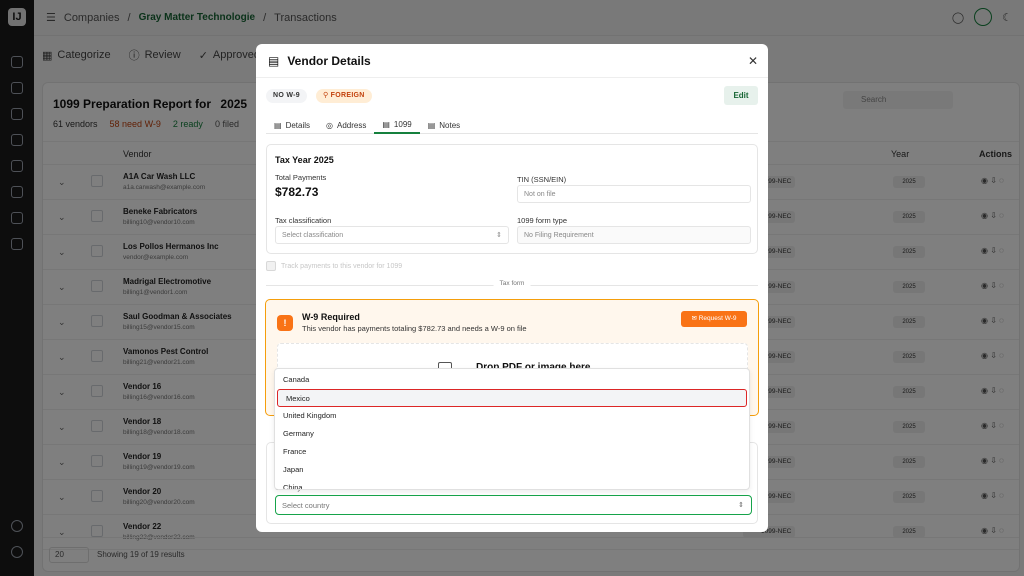 This screenshot has height=576, width=1024. What do you see at coordinates (542, 179) in the screenshot?
I see `tin-label: TIN (SSN/EIN)` at bounding box center [542, 179].